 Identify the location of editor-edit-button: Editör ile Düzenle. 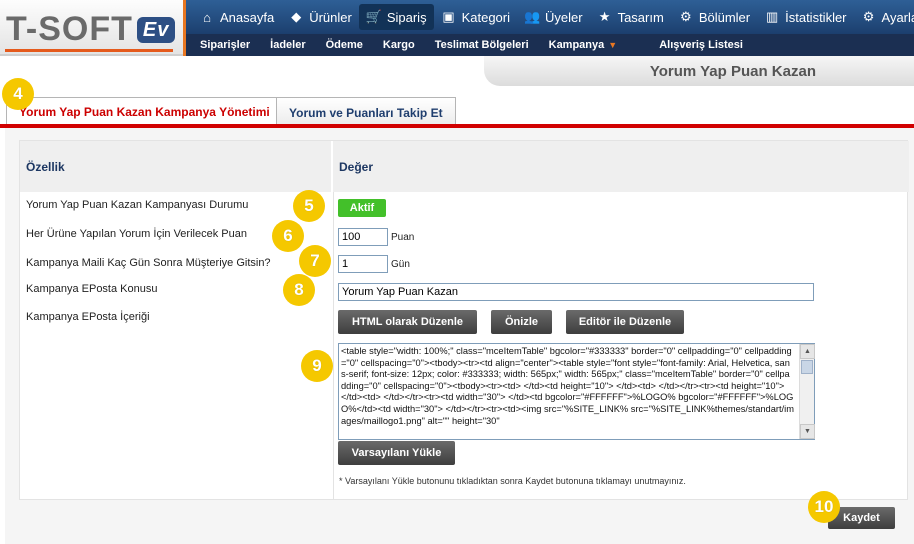
(625, 322).